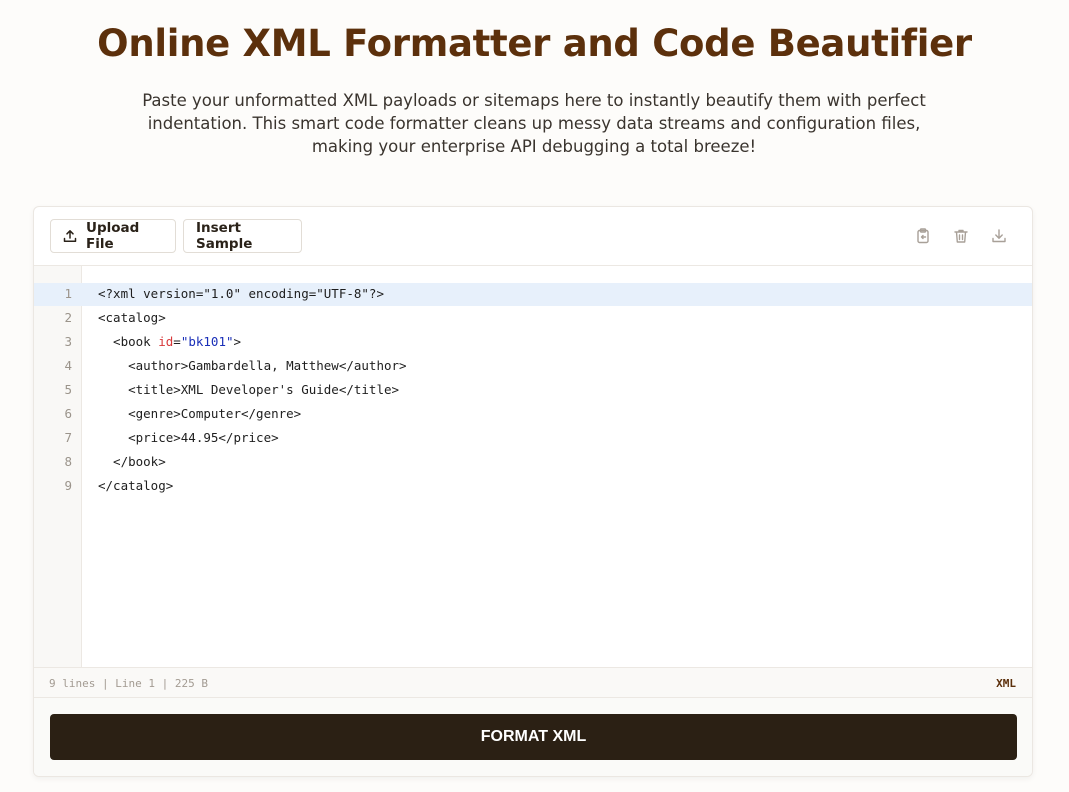 This screenshot has height=792, width=1069. What do you see at coordinates (533, 414) in the screenshot?
I see `code-line: 6 <genre>Computer</genre>` at bounding box center [533, 414].